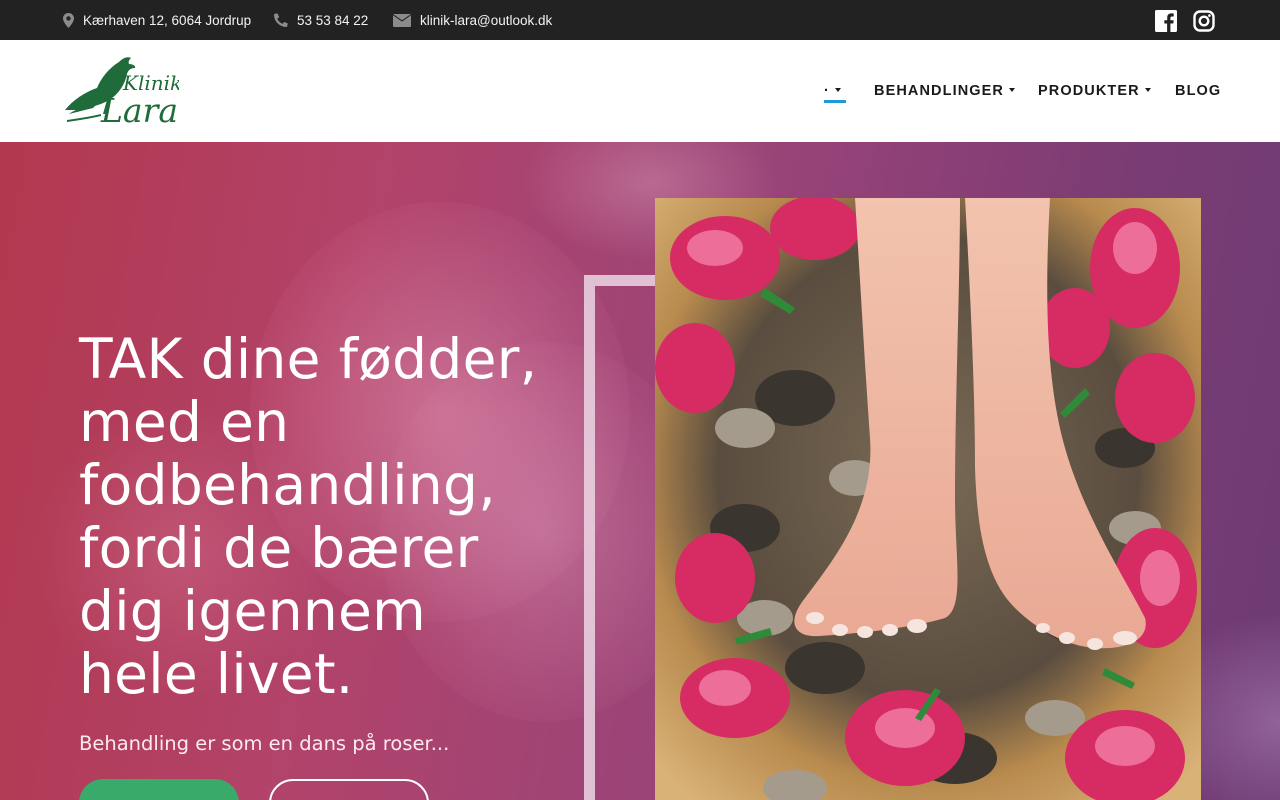 This screenshot has height=800, width=1280. Describe the element at coordinates (68, 20) in the screenshot. I see `map-pin-icon` at that location.